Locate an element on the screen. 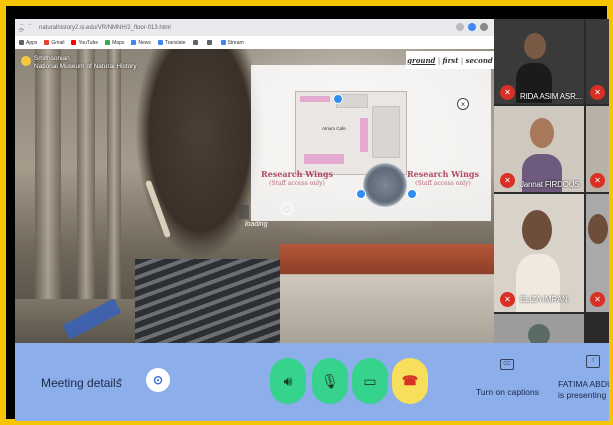 The image size is (613, 425). presenting-label: FATIMA ABDU... is presenting is located at coordinates (583, 389).